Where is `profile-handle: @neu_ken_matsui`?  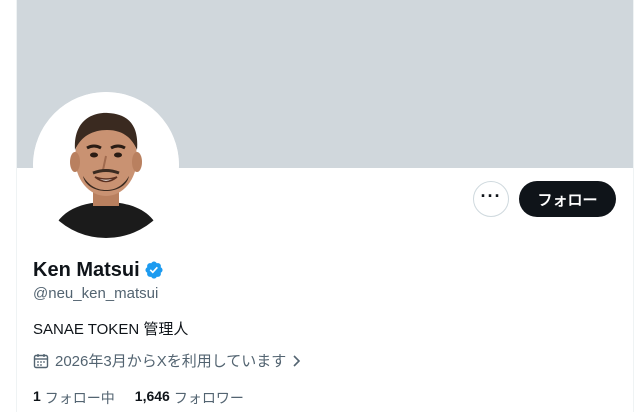
profile-handle: @neu_ken_matsui is located at coordinates (96, 293).